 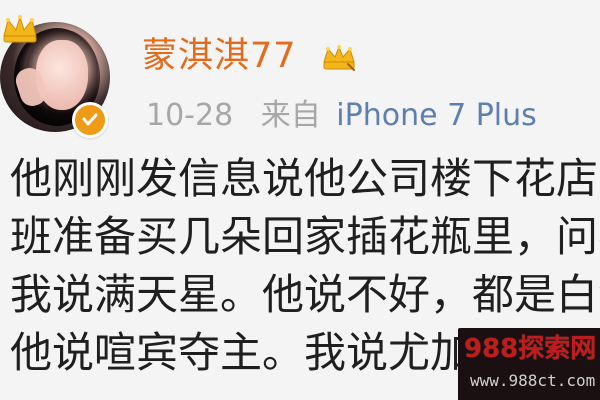 I want to click on post-source-prefix: 来自, so click(x=290, y=115).